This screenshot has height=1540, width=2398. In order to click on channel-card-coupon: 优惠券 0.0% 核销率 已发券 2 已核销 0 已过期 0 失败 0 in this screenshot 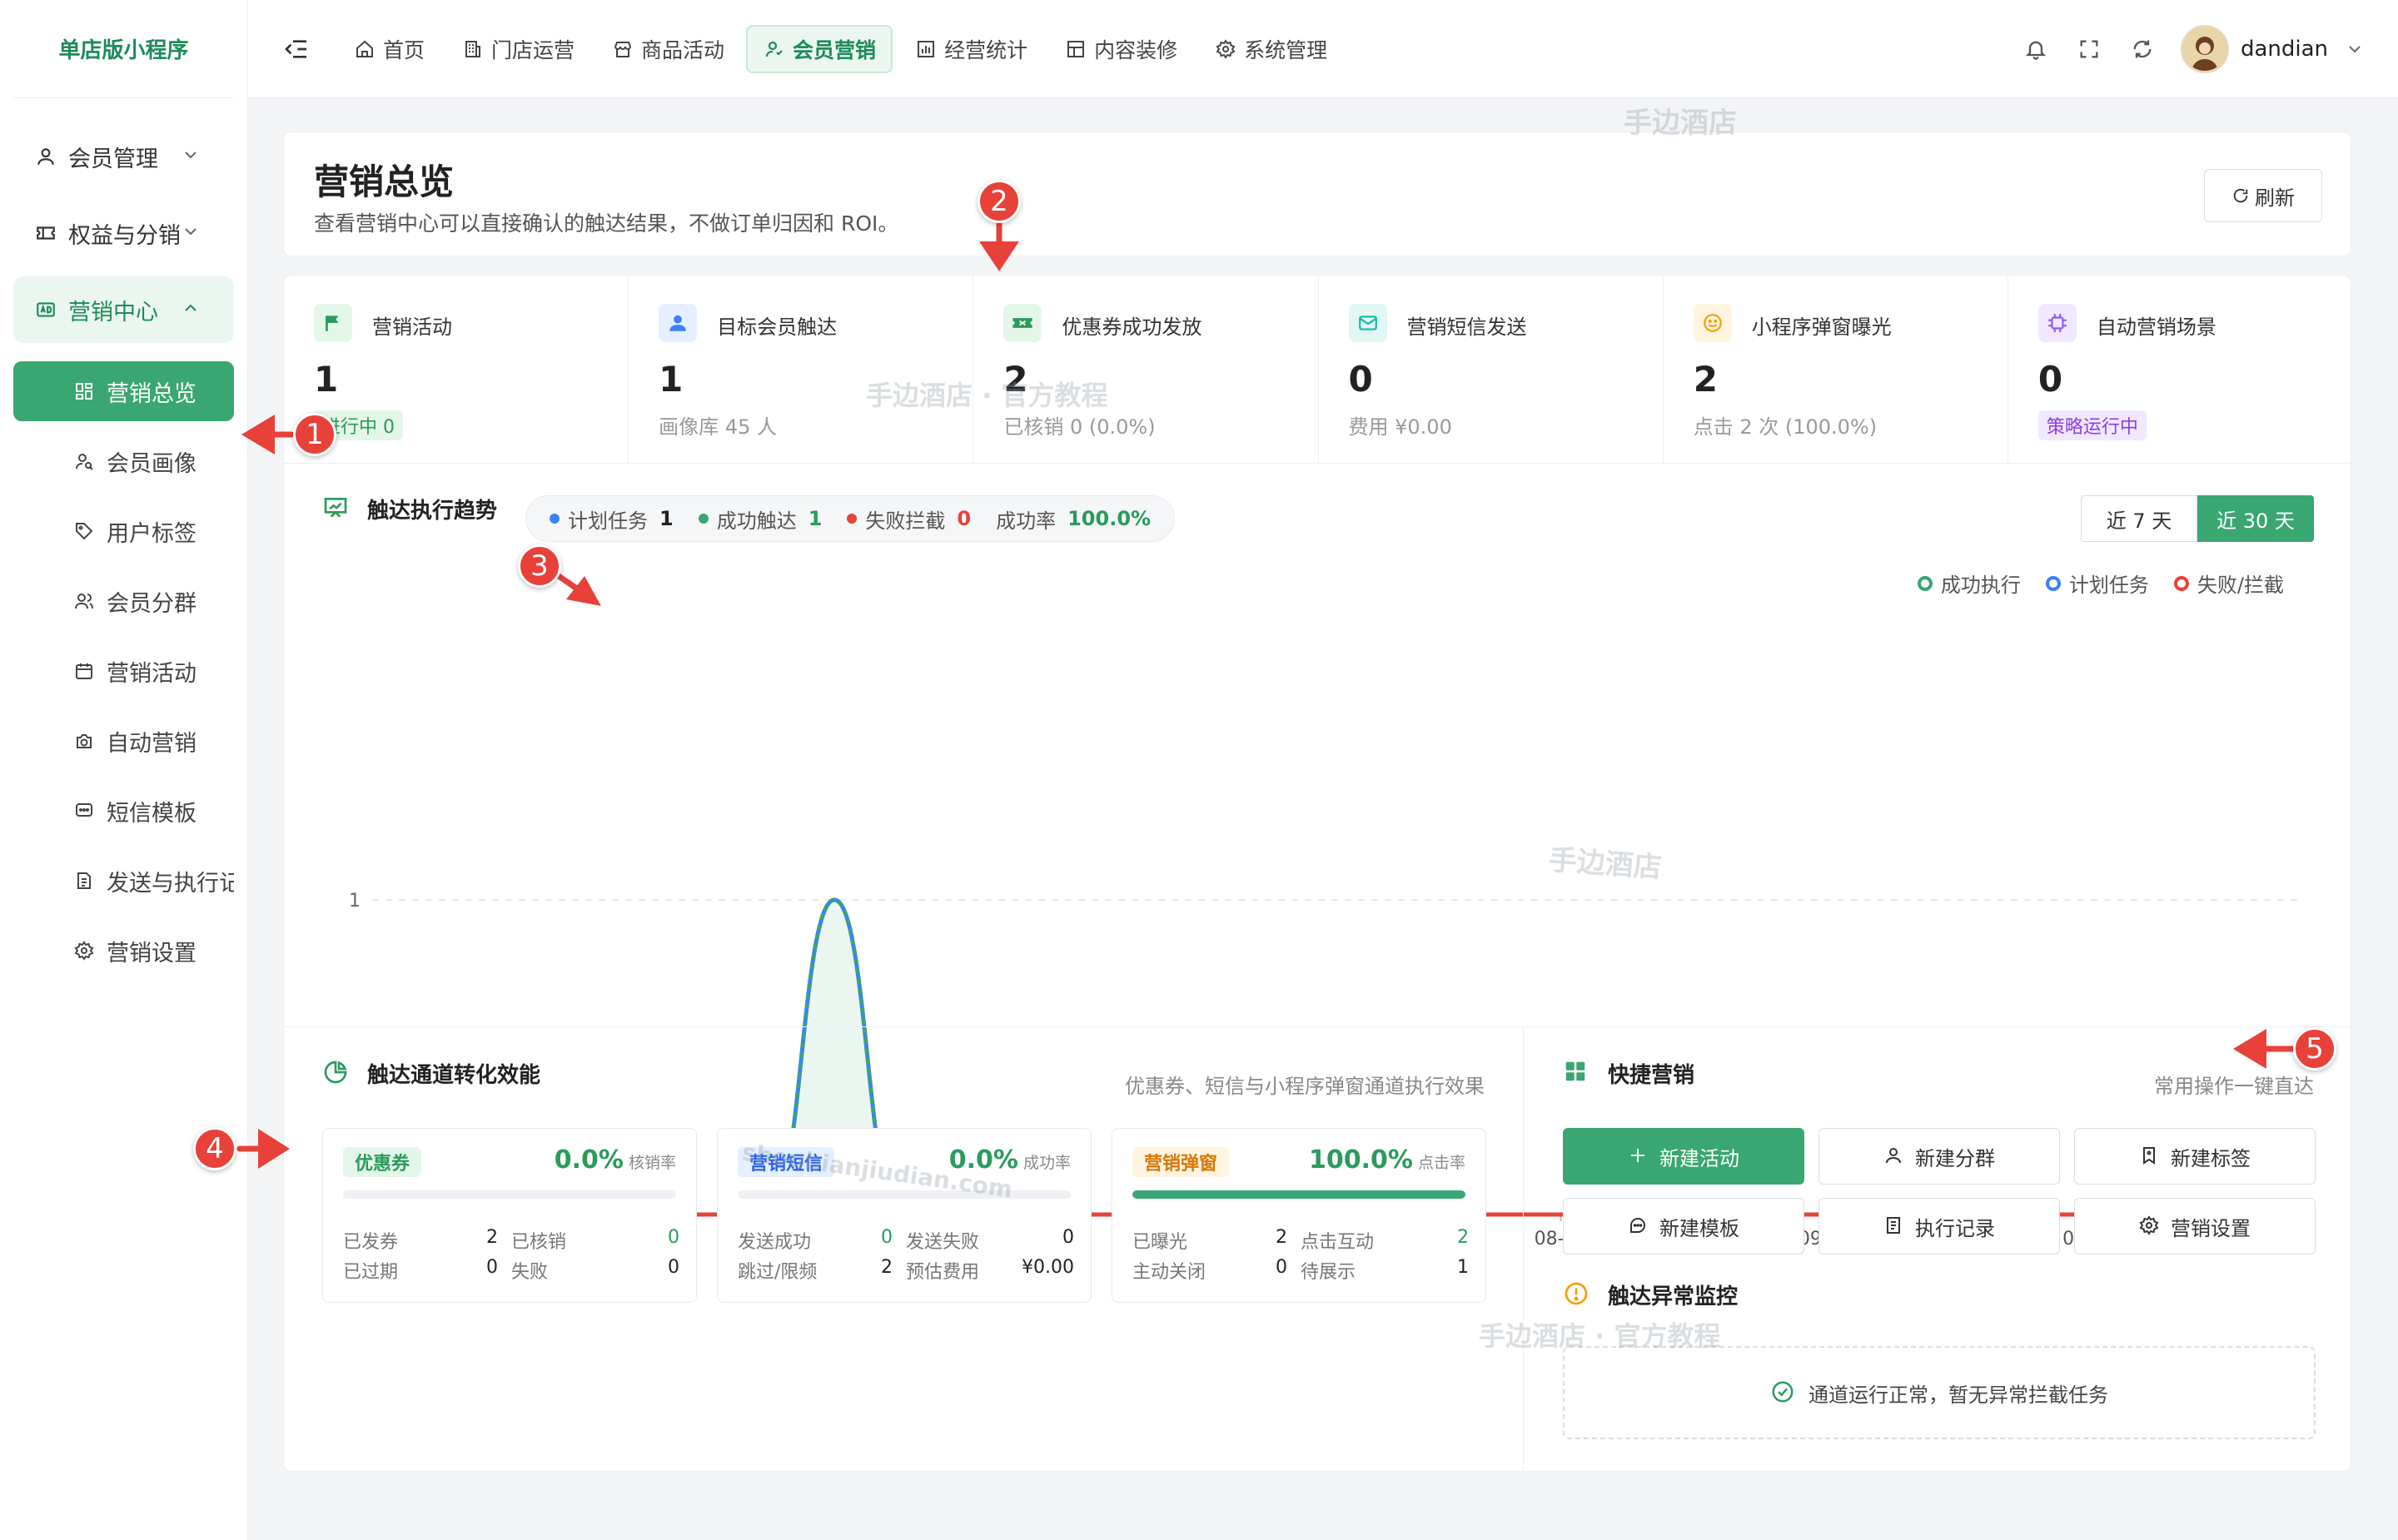, I will do `click(509, 1215)`.